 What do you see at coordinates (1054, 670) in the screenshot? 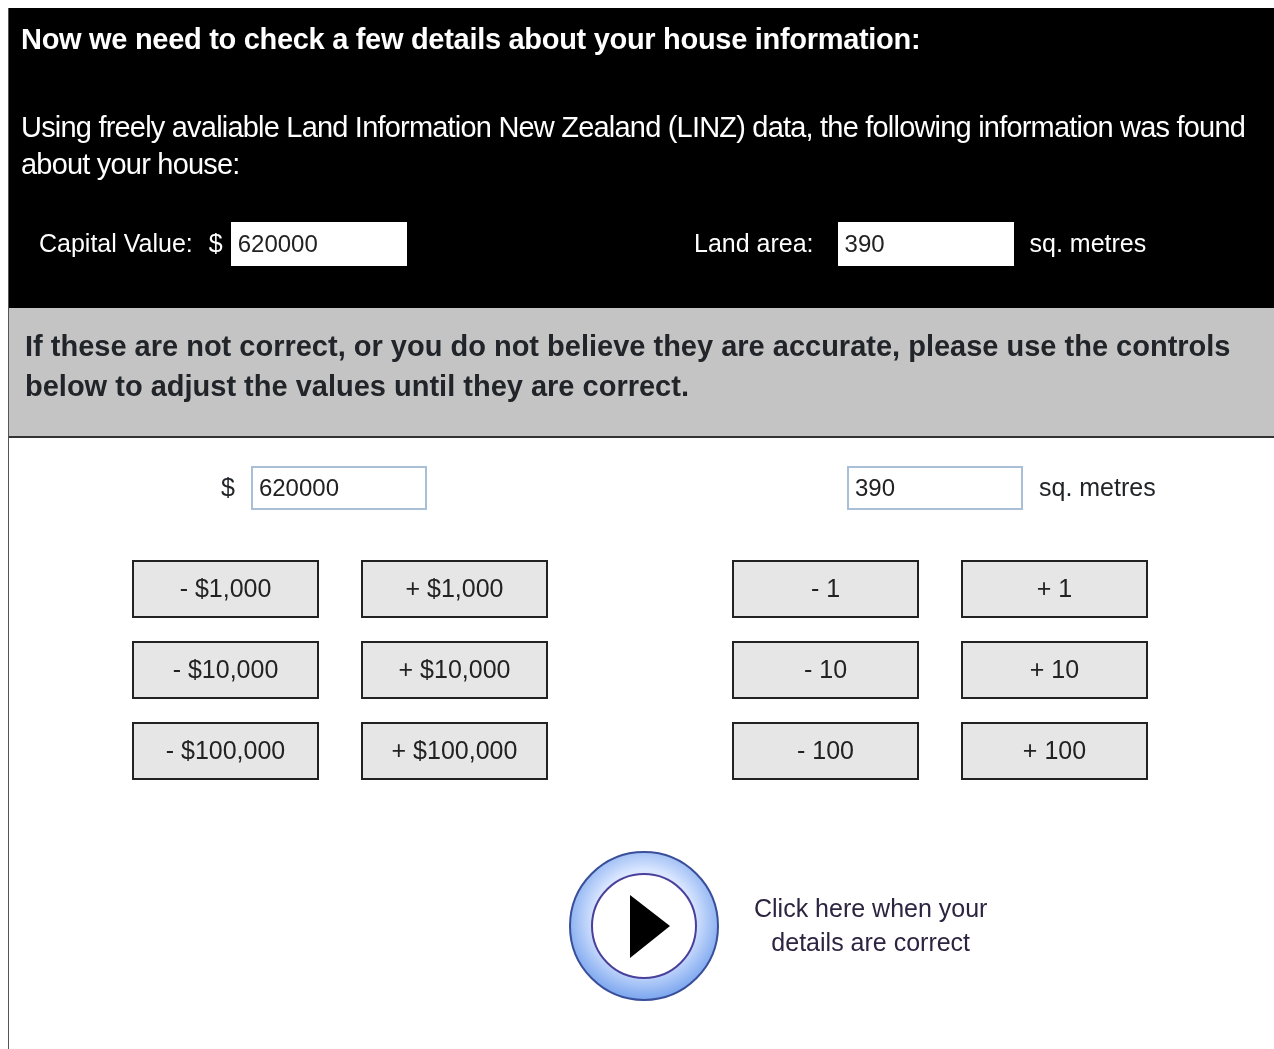
I see `adjust-button: + 10` at bounding box center [1054, 670].